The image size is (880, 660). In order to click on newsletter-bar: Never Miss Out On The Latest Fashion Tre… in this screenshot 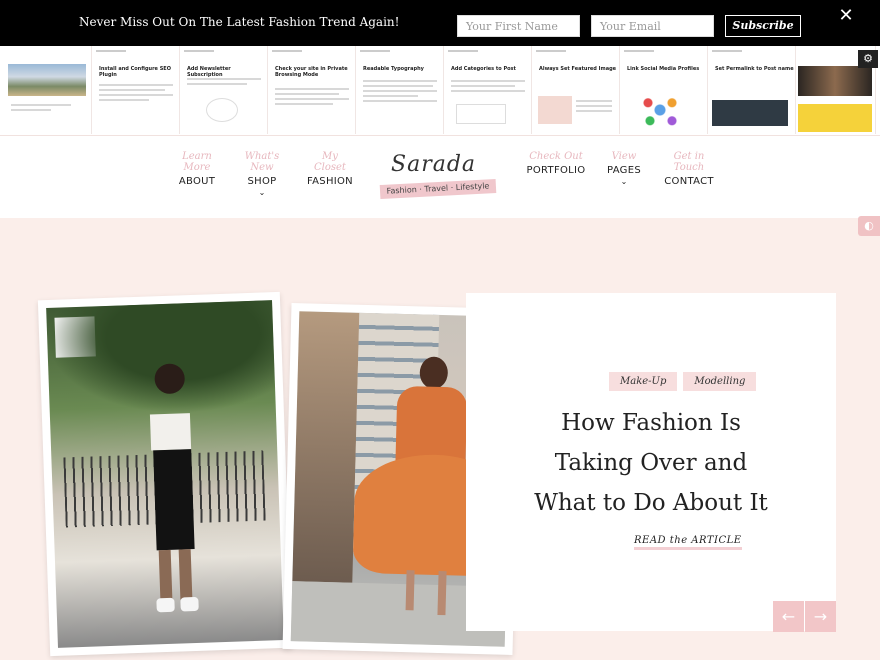, I will do `click(440, 23)`.